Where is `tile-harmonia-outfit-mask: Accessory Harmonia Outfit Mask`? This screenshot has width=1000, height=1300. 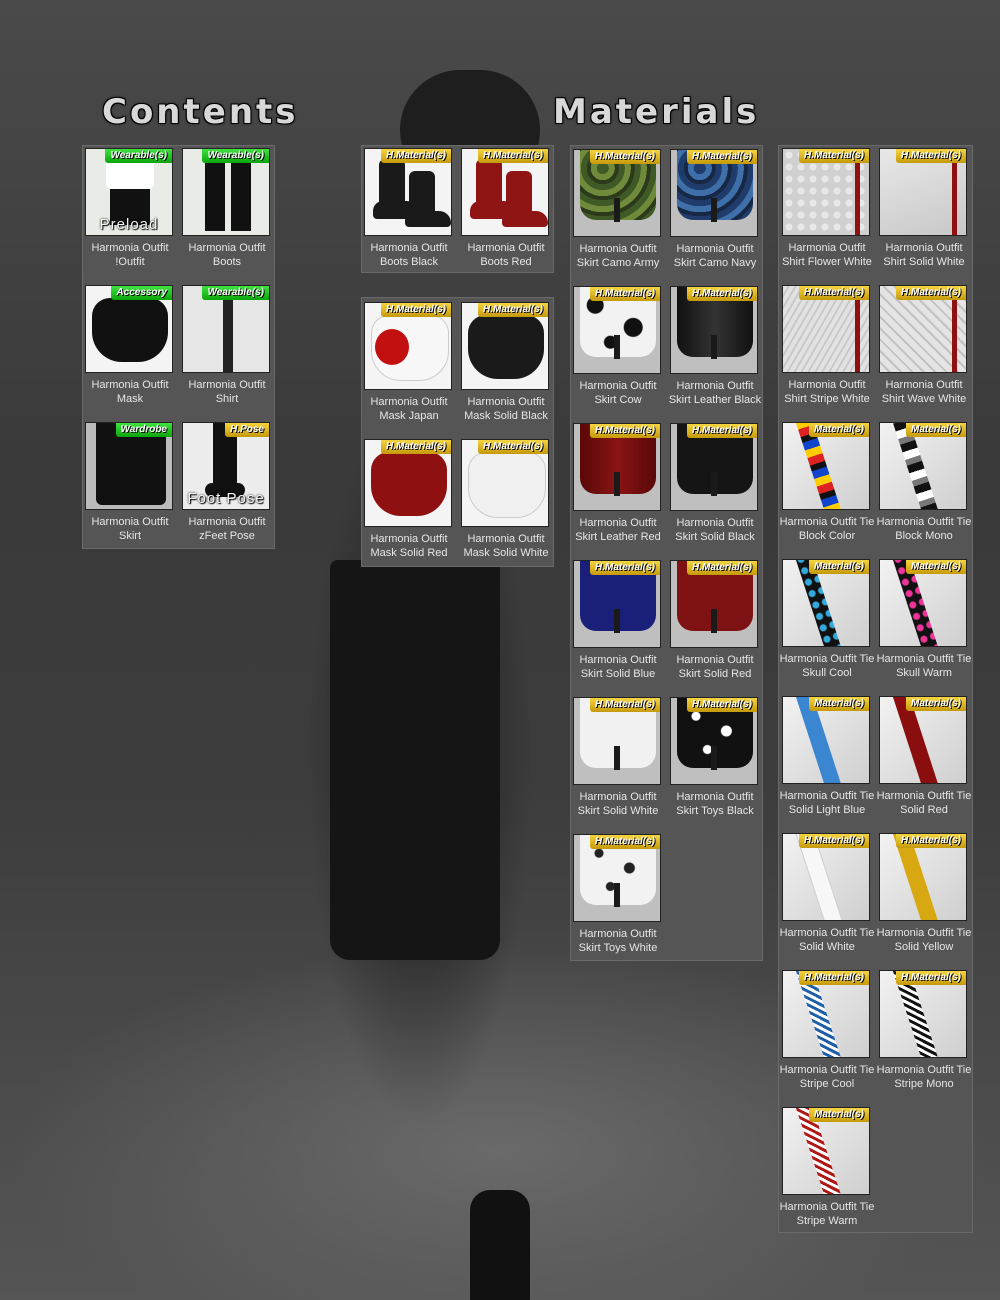
tile-harmonia-outfit-mask: Accessory Harmonia Outfit Mask is located at coordinates (130, 350).